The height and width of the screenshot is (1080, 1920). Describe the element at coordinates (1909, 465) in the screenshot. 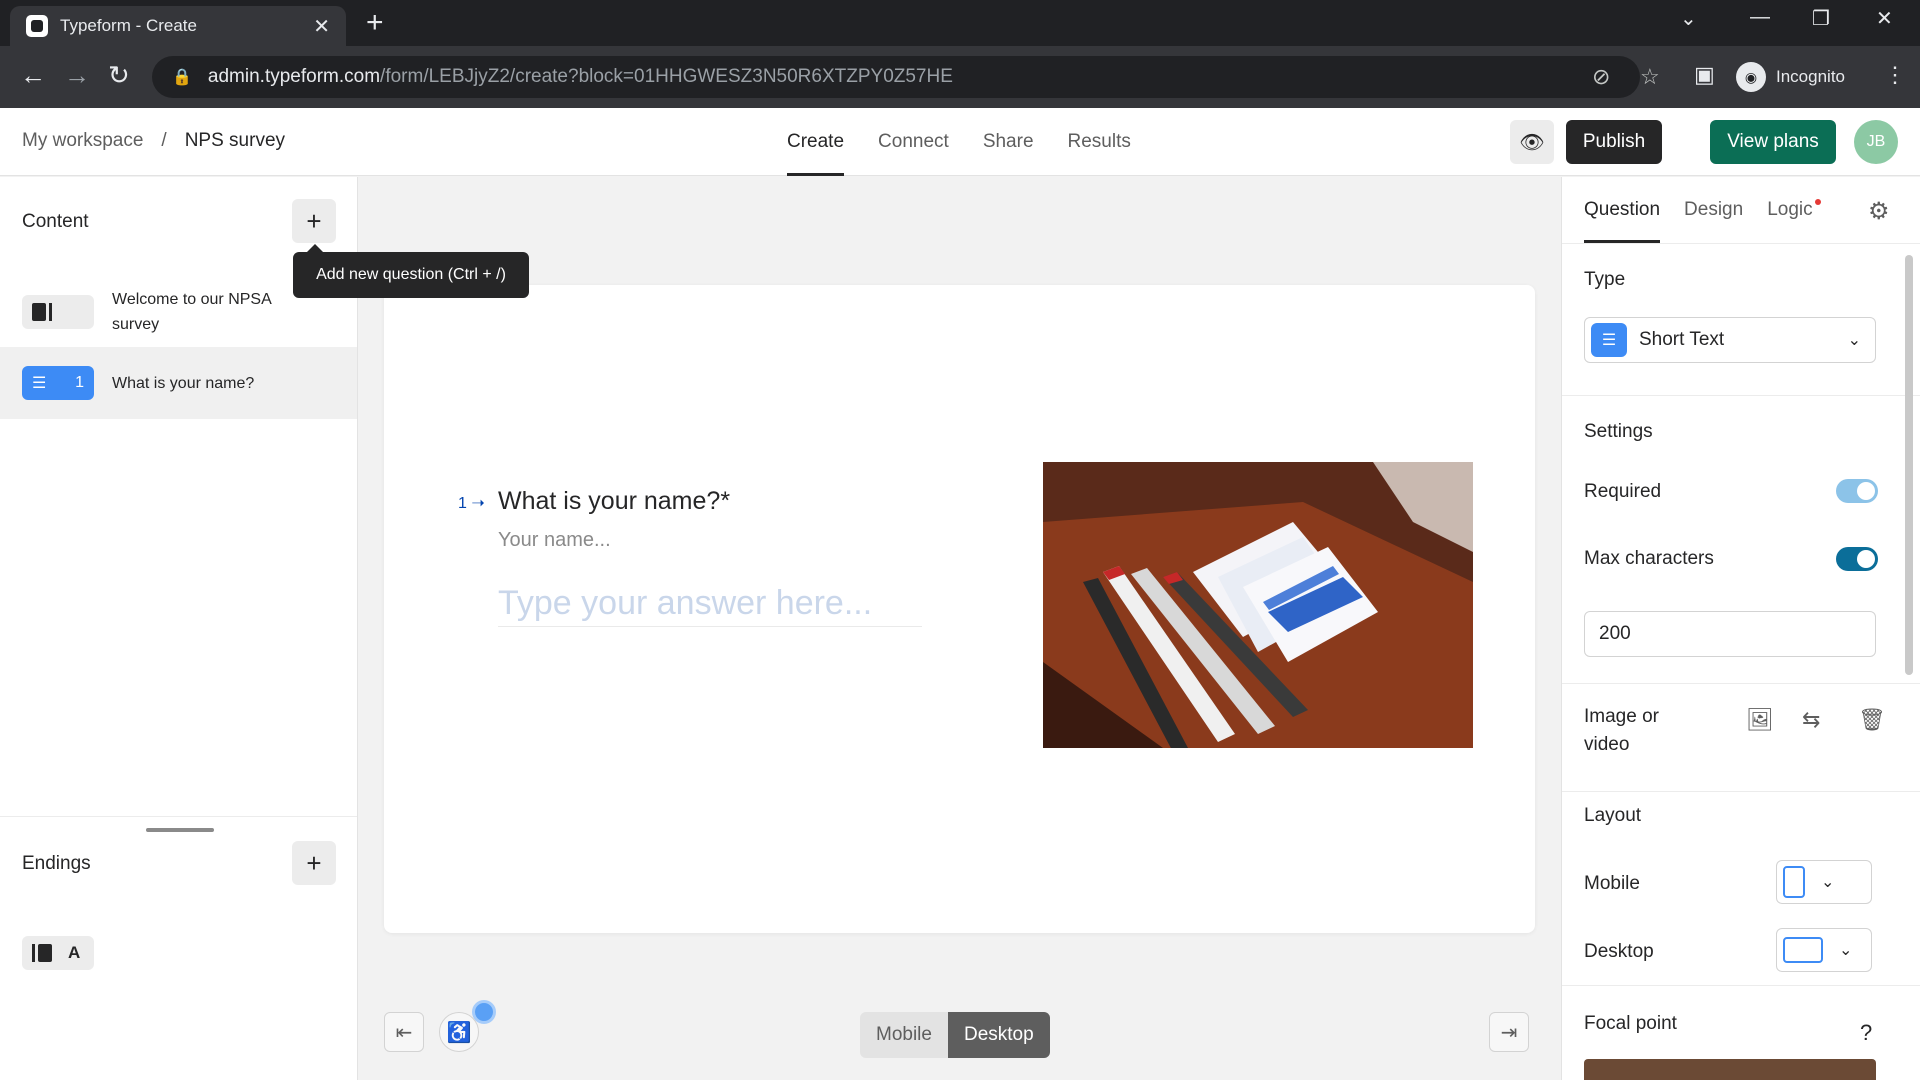

I see `settings-scrollbar` at that location.